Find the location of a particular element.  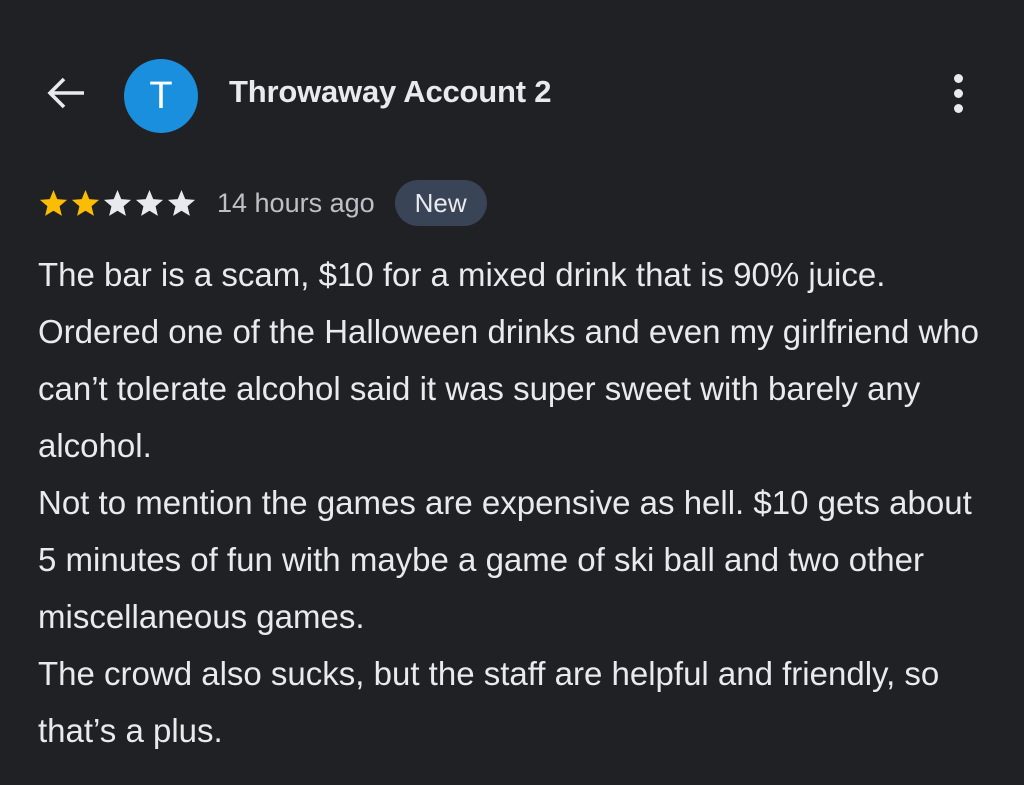

review-header: T Throwaway Account 2 is located at coordinates (512, 91).